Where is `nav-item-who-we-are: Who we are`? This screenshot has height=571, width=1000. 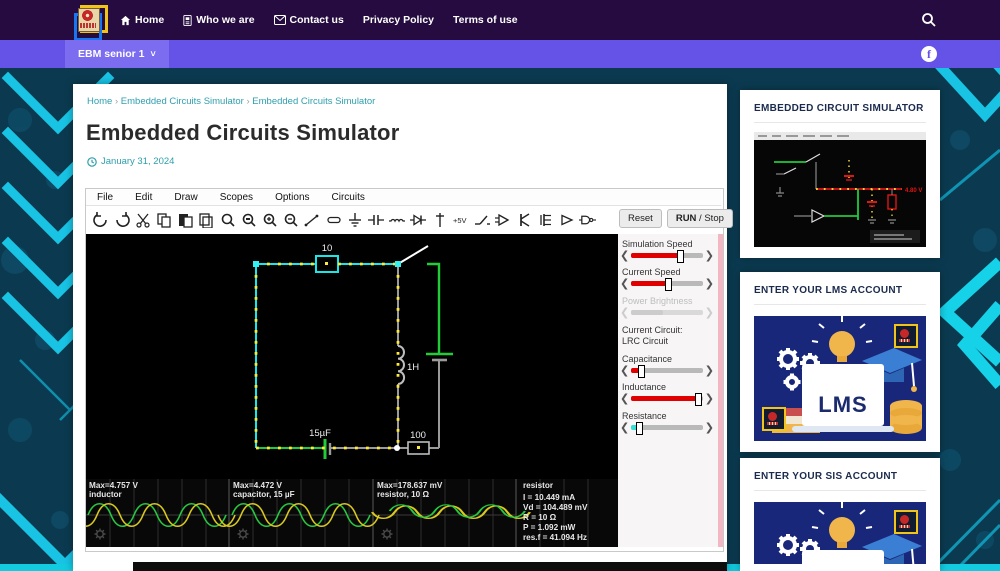 nav-item-who-we-are: Who we are is located at coordinates (219, 20).